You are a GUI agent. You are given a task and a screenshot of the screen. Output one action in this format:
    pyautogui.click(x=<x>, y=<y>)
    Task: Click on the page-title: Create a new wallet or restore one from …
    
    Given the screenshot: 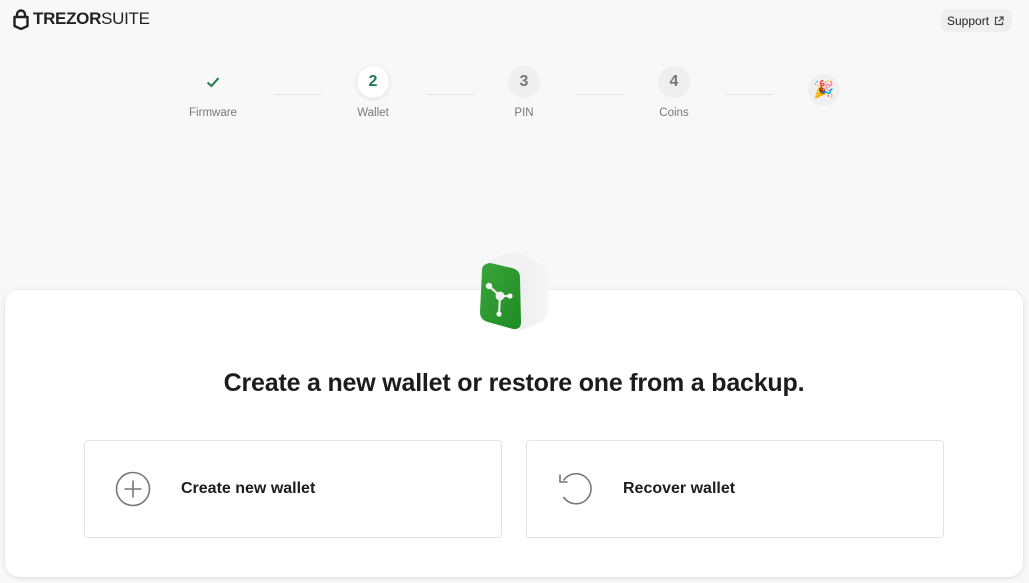 What is the action you would take?
    pyautogui.click(x=514, y=383)
    